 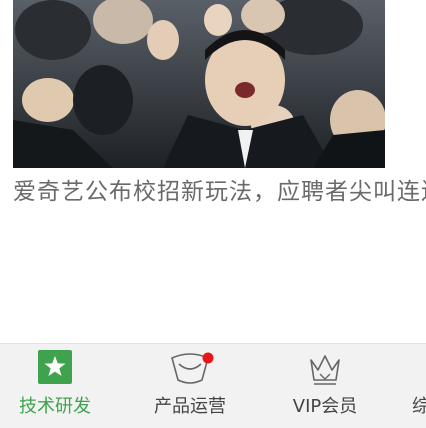 What do you see at coordinates (55, 369) in the screenshot?
I see `star-square-icon` at bounding box center [55, 369].